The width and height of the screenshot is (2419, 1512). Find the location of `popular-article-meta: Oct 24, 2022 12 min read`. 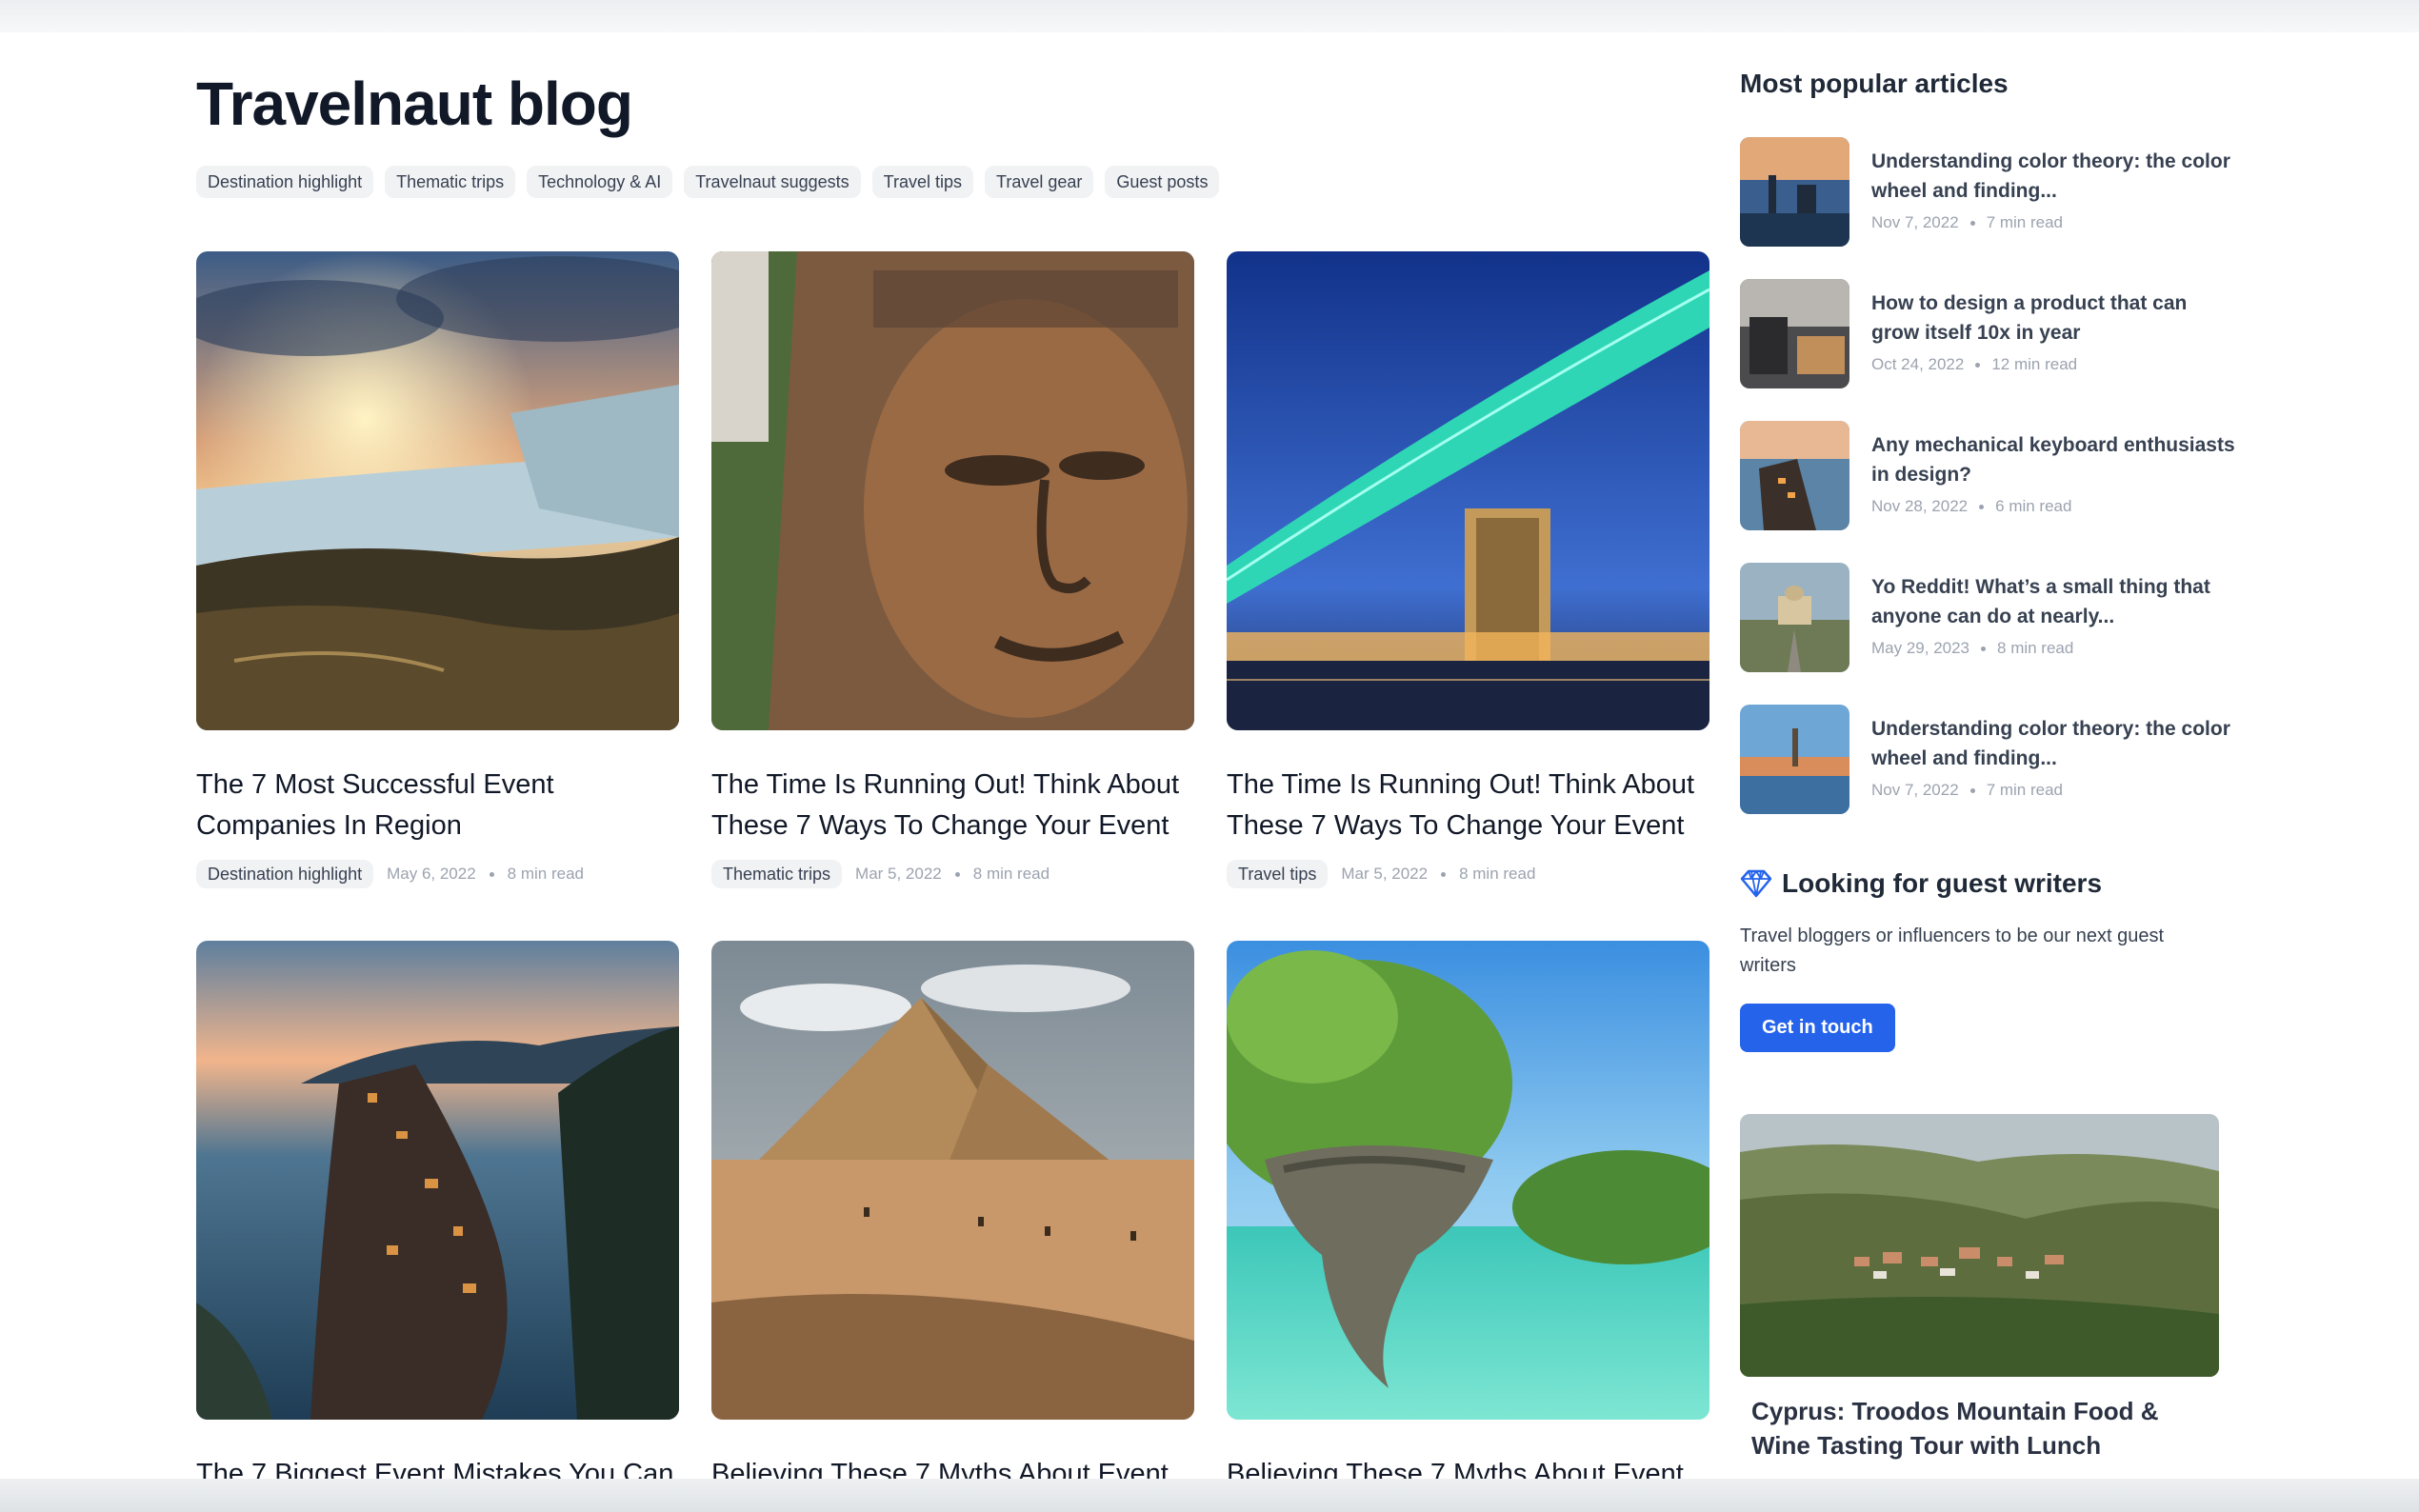

popular-article-meta: Oct 24, 2022 12 min read is located at coordinates (2053, 364).